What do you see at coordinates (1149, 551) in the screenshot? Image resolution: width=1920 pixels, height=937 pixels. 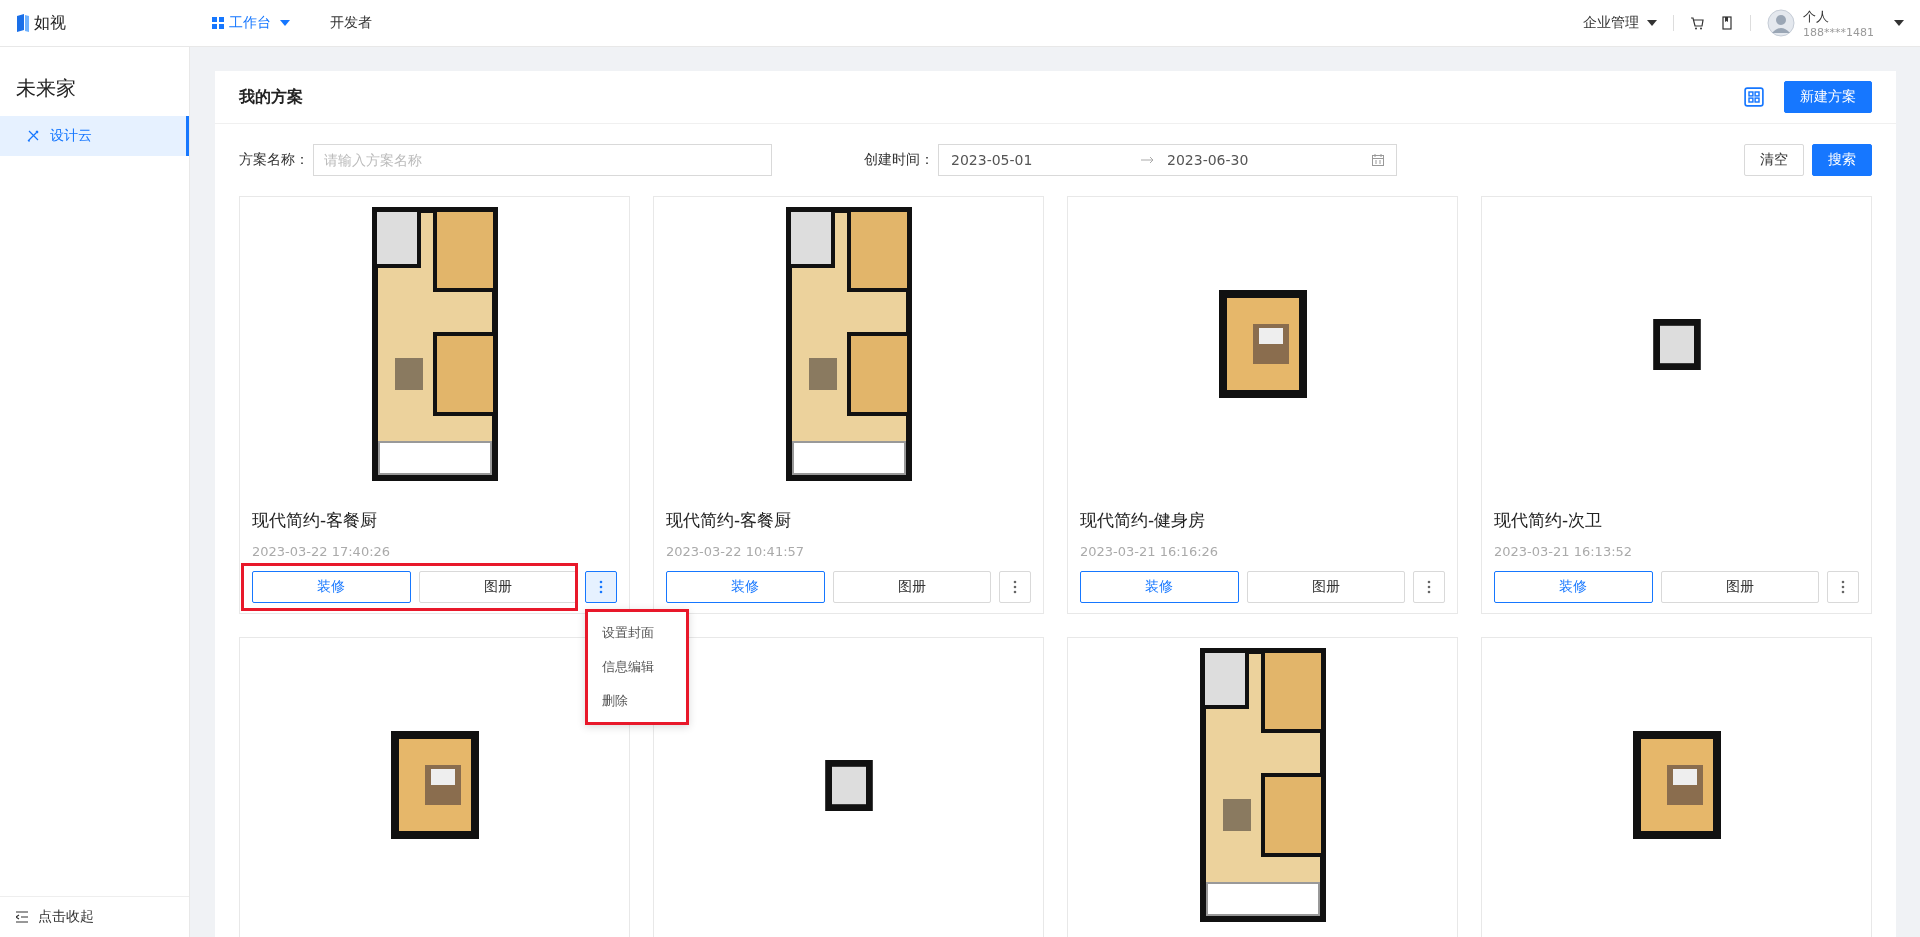 I see `plan-date: 2023-03-21 16:16:26` at bounding box center [1149, 551].